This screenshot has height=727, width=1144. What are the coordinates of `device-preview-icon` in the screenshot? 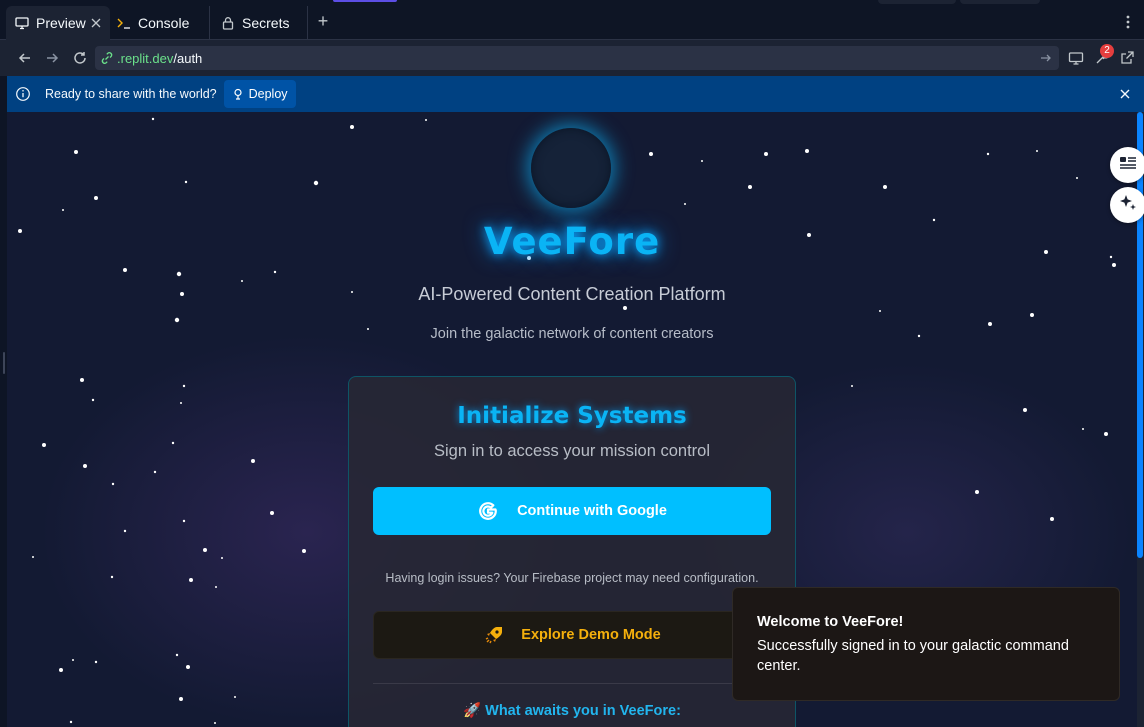 It's located at (1076, 58).